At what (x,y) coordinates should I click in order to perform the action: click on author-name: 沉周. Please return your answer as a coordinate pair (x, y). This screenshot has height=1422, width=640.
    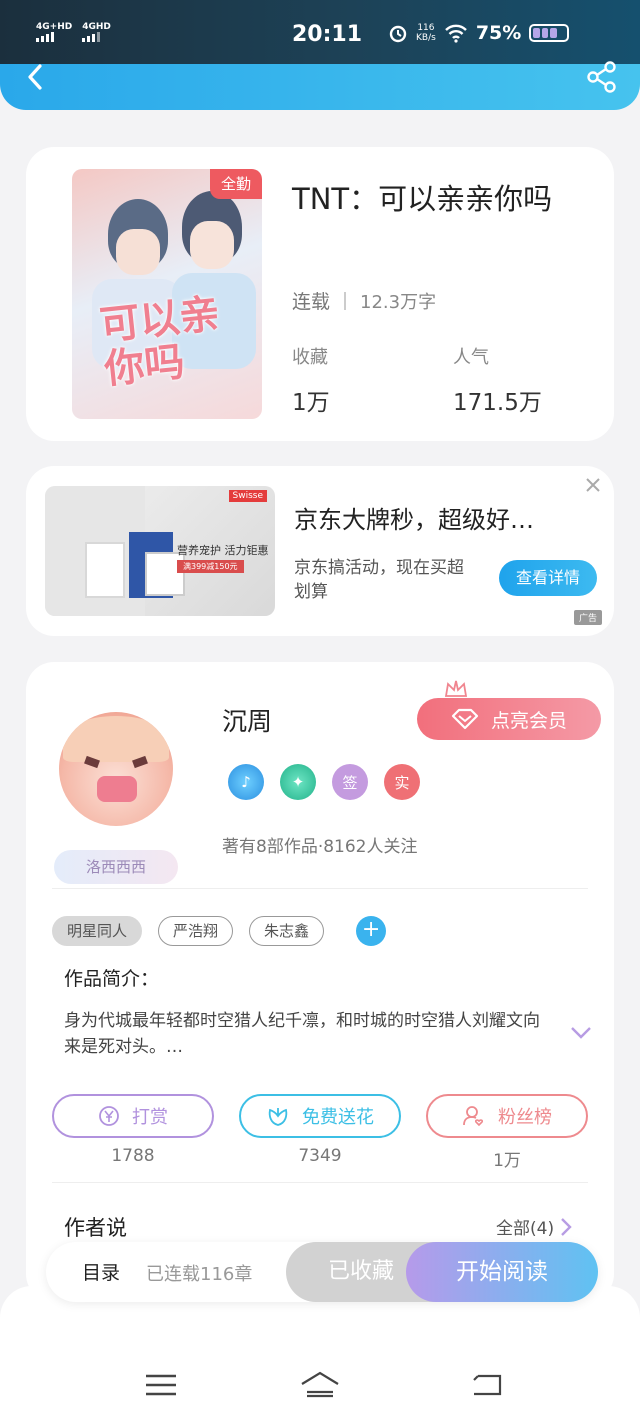
    Looking at the image, I should click on (247, 720).